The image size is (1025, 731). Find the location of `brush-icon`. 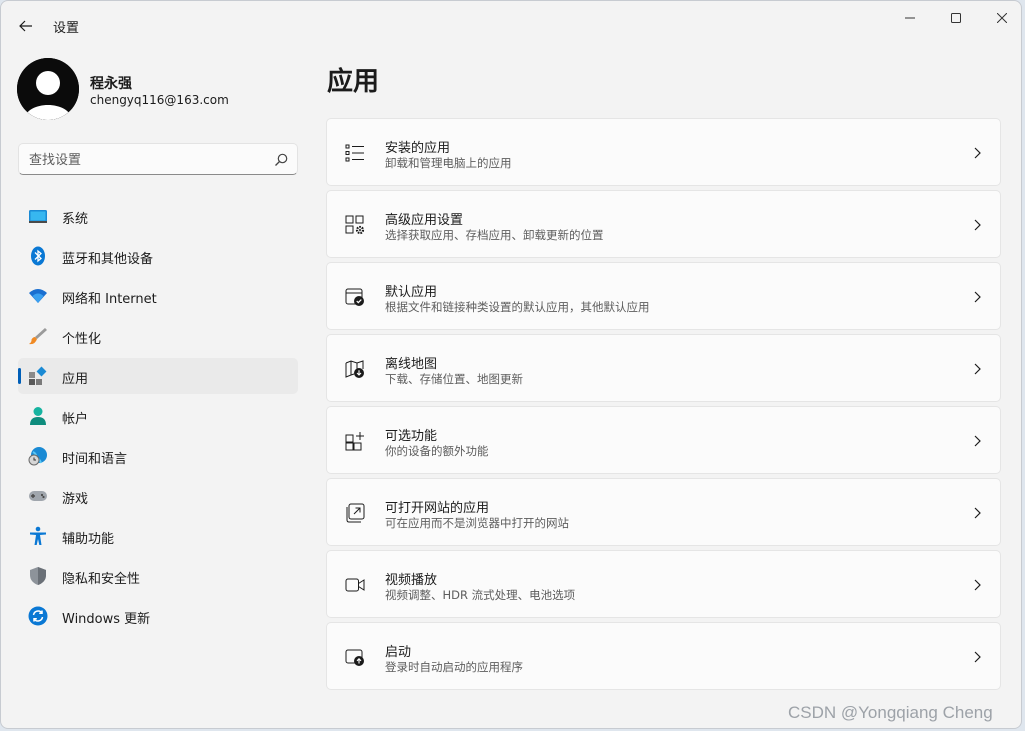

brush-icon is located at coordinates (38, 336).